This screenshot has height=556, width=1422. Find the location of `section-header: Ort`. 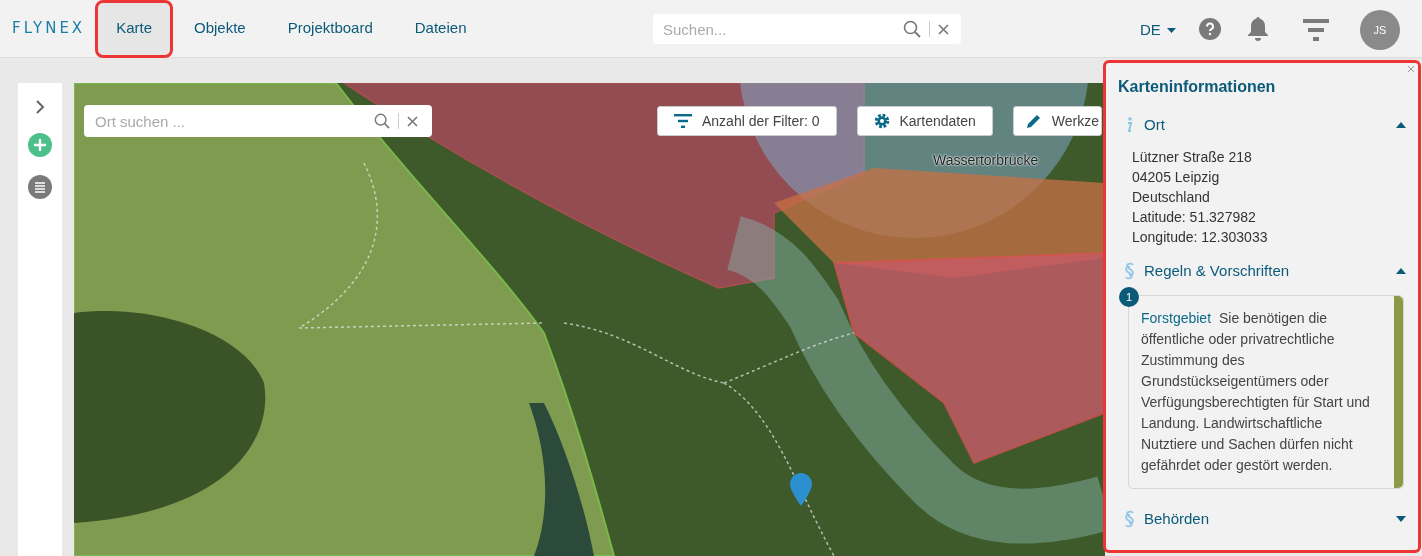

section-header: Ort is located at coordinates (1262, 125).